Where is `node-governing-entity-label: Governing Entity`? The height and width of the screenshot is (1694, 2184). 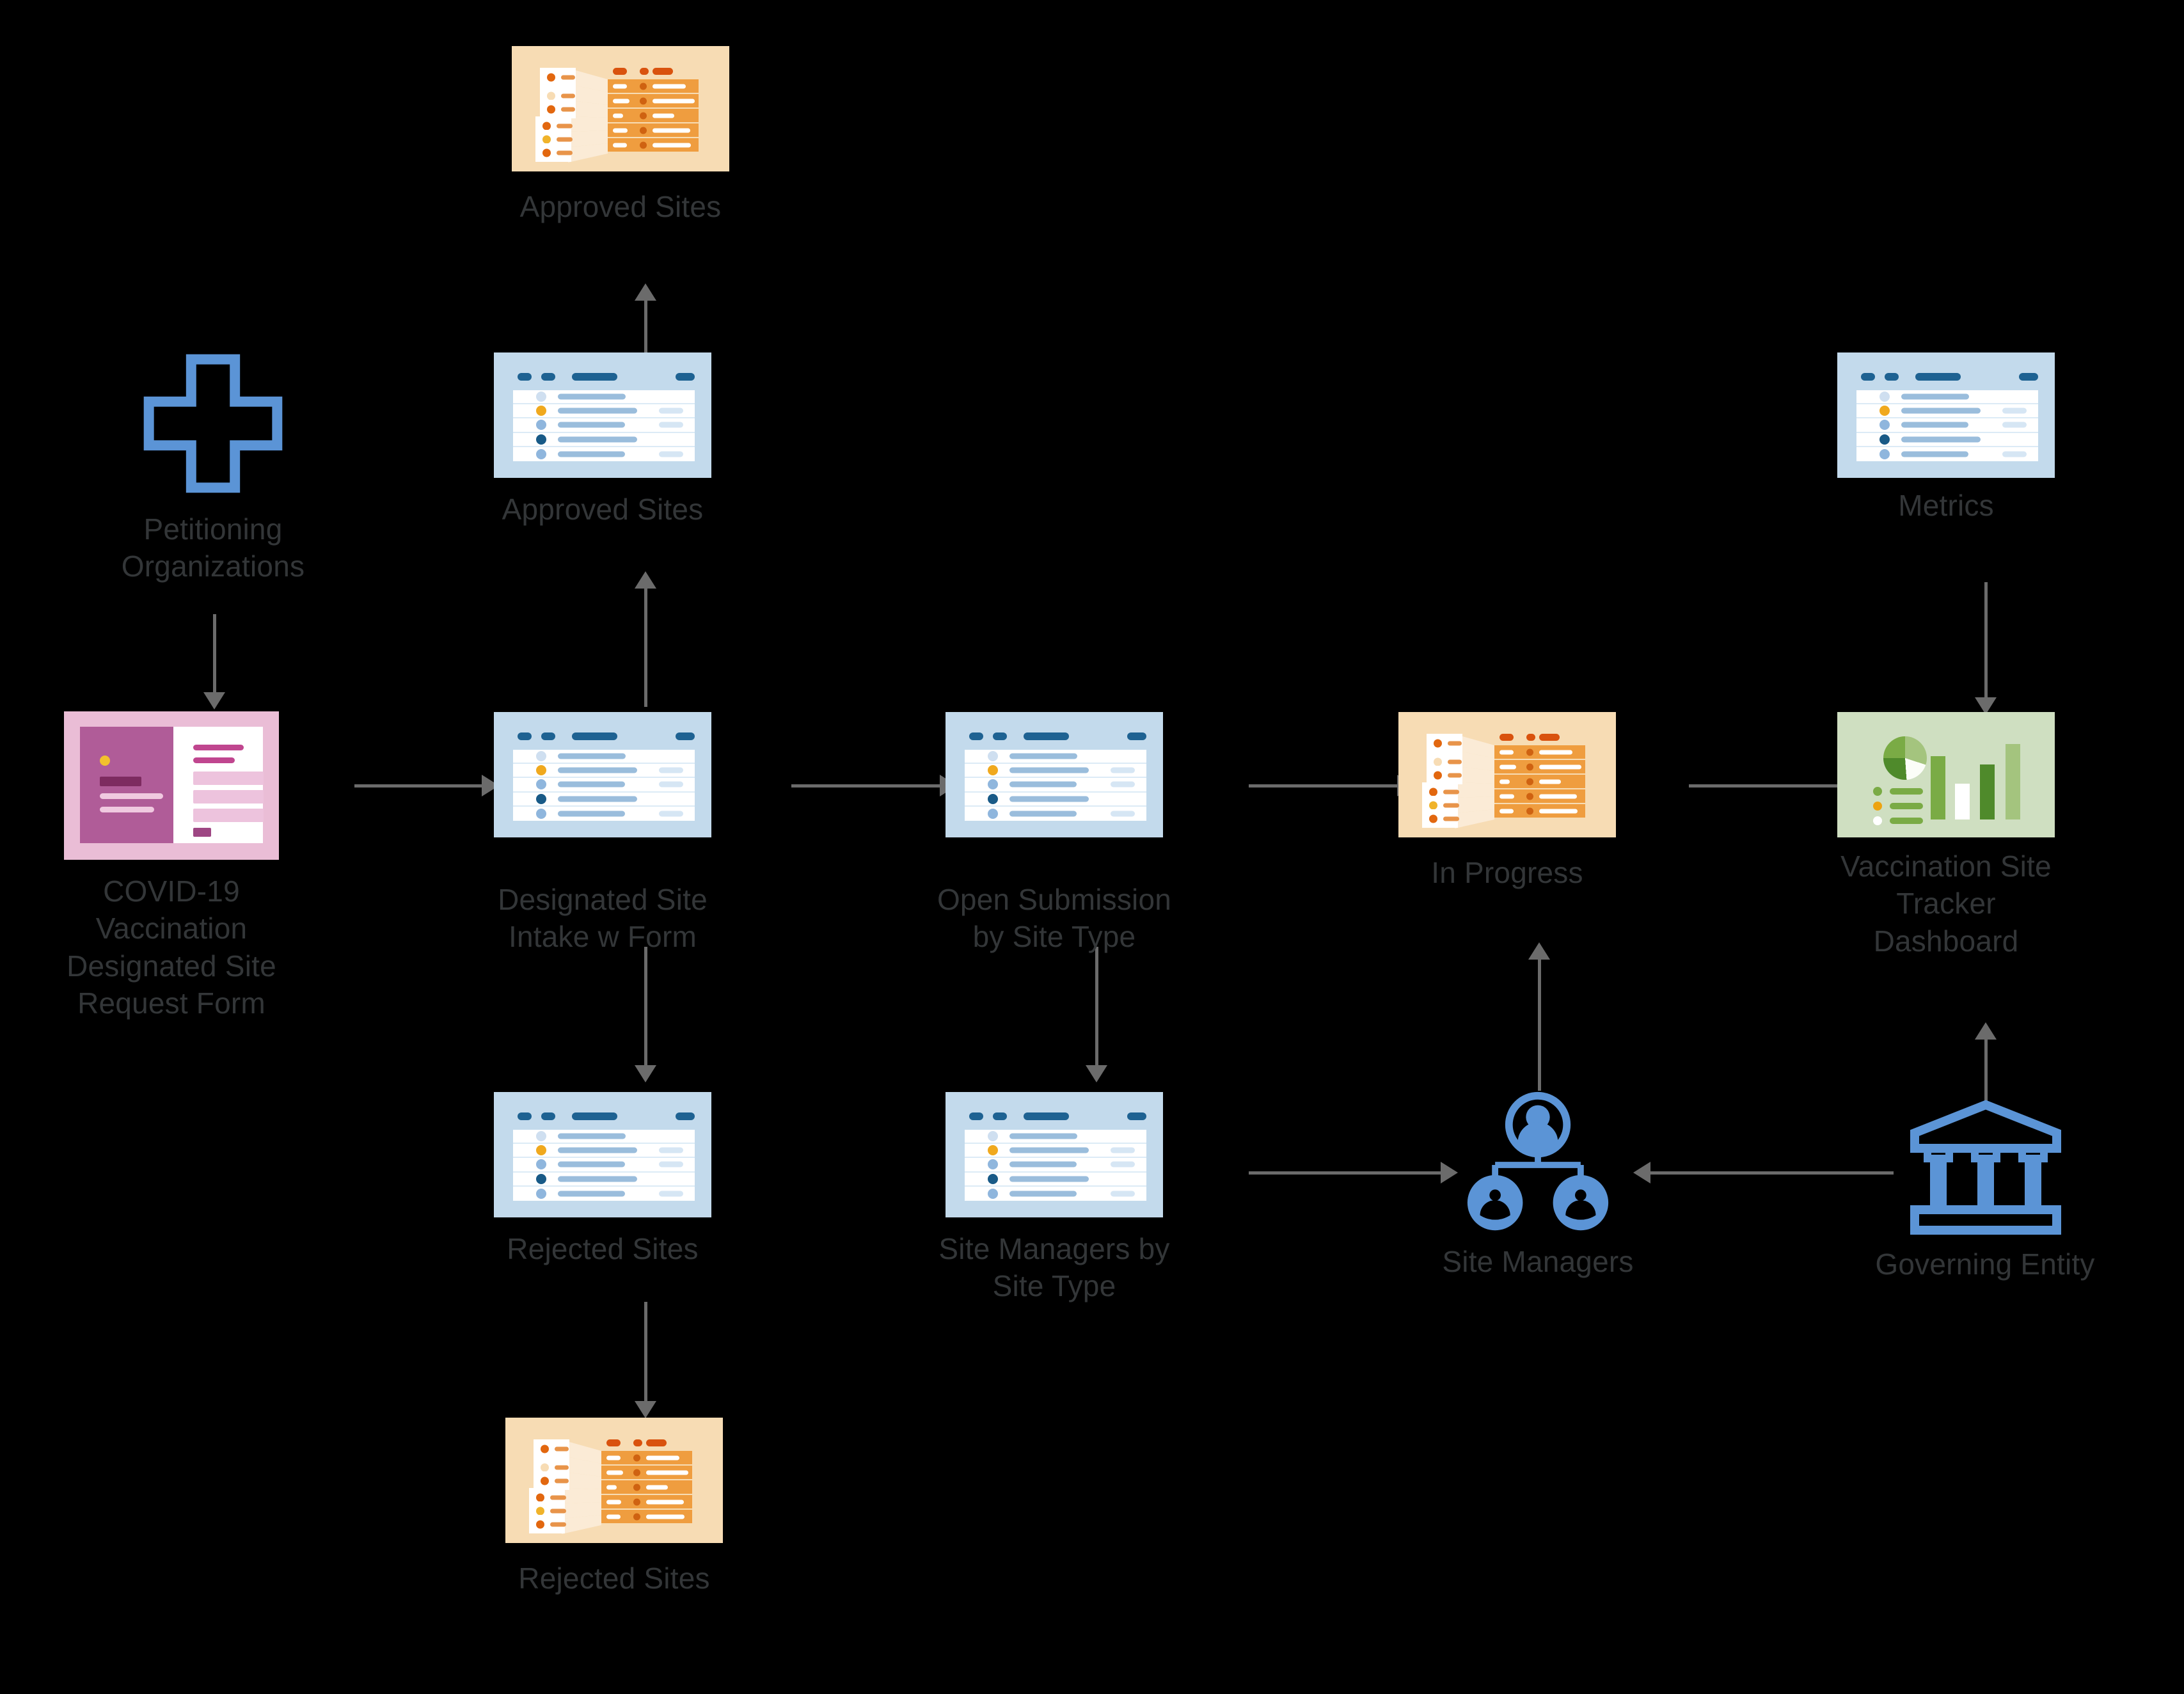 node-governing-entity-label: Governing Entity is located at coordinates (1985, 1264).